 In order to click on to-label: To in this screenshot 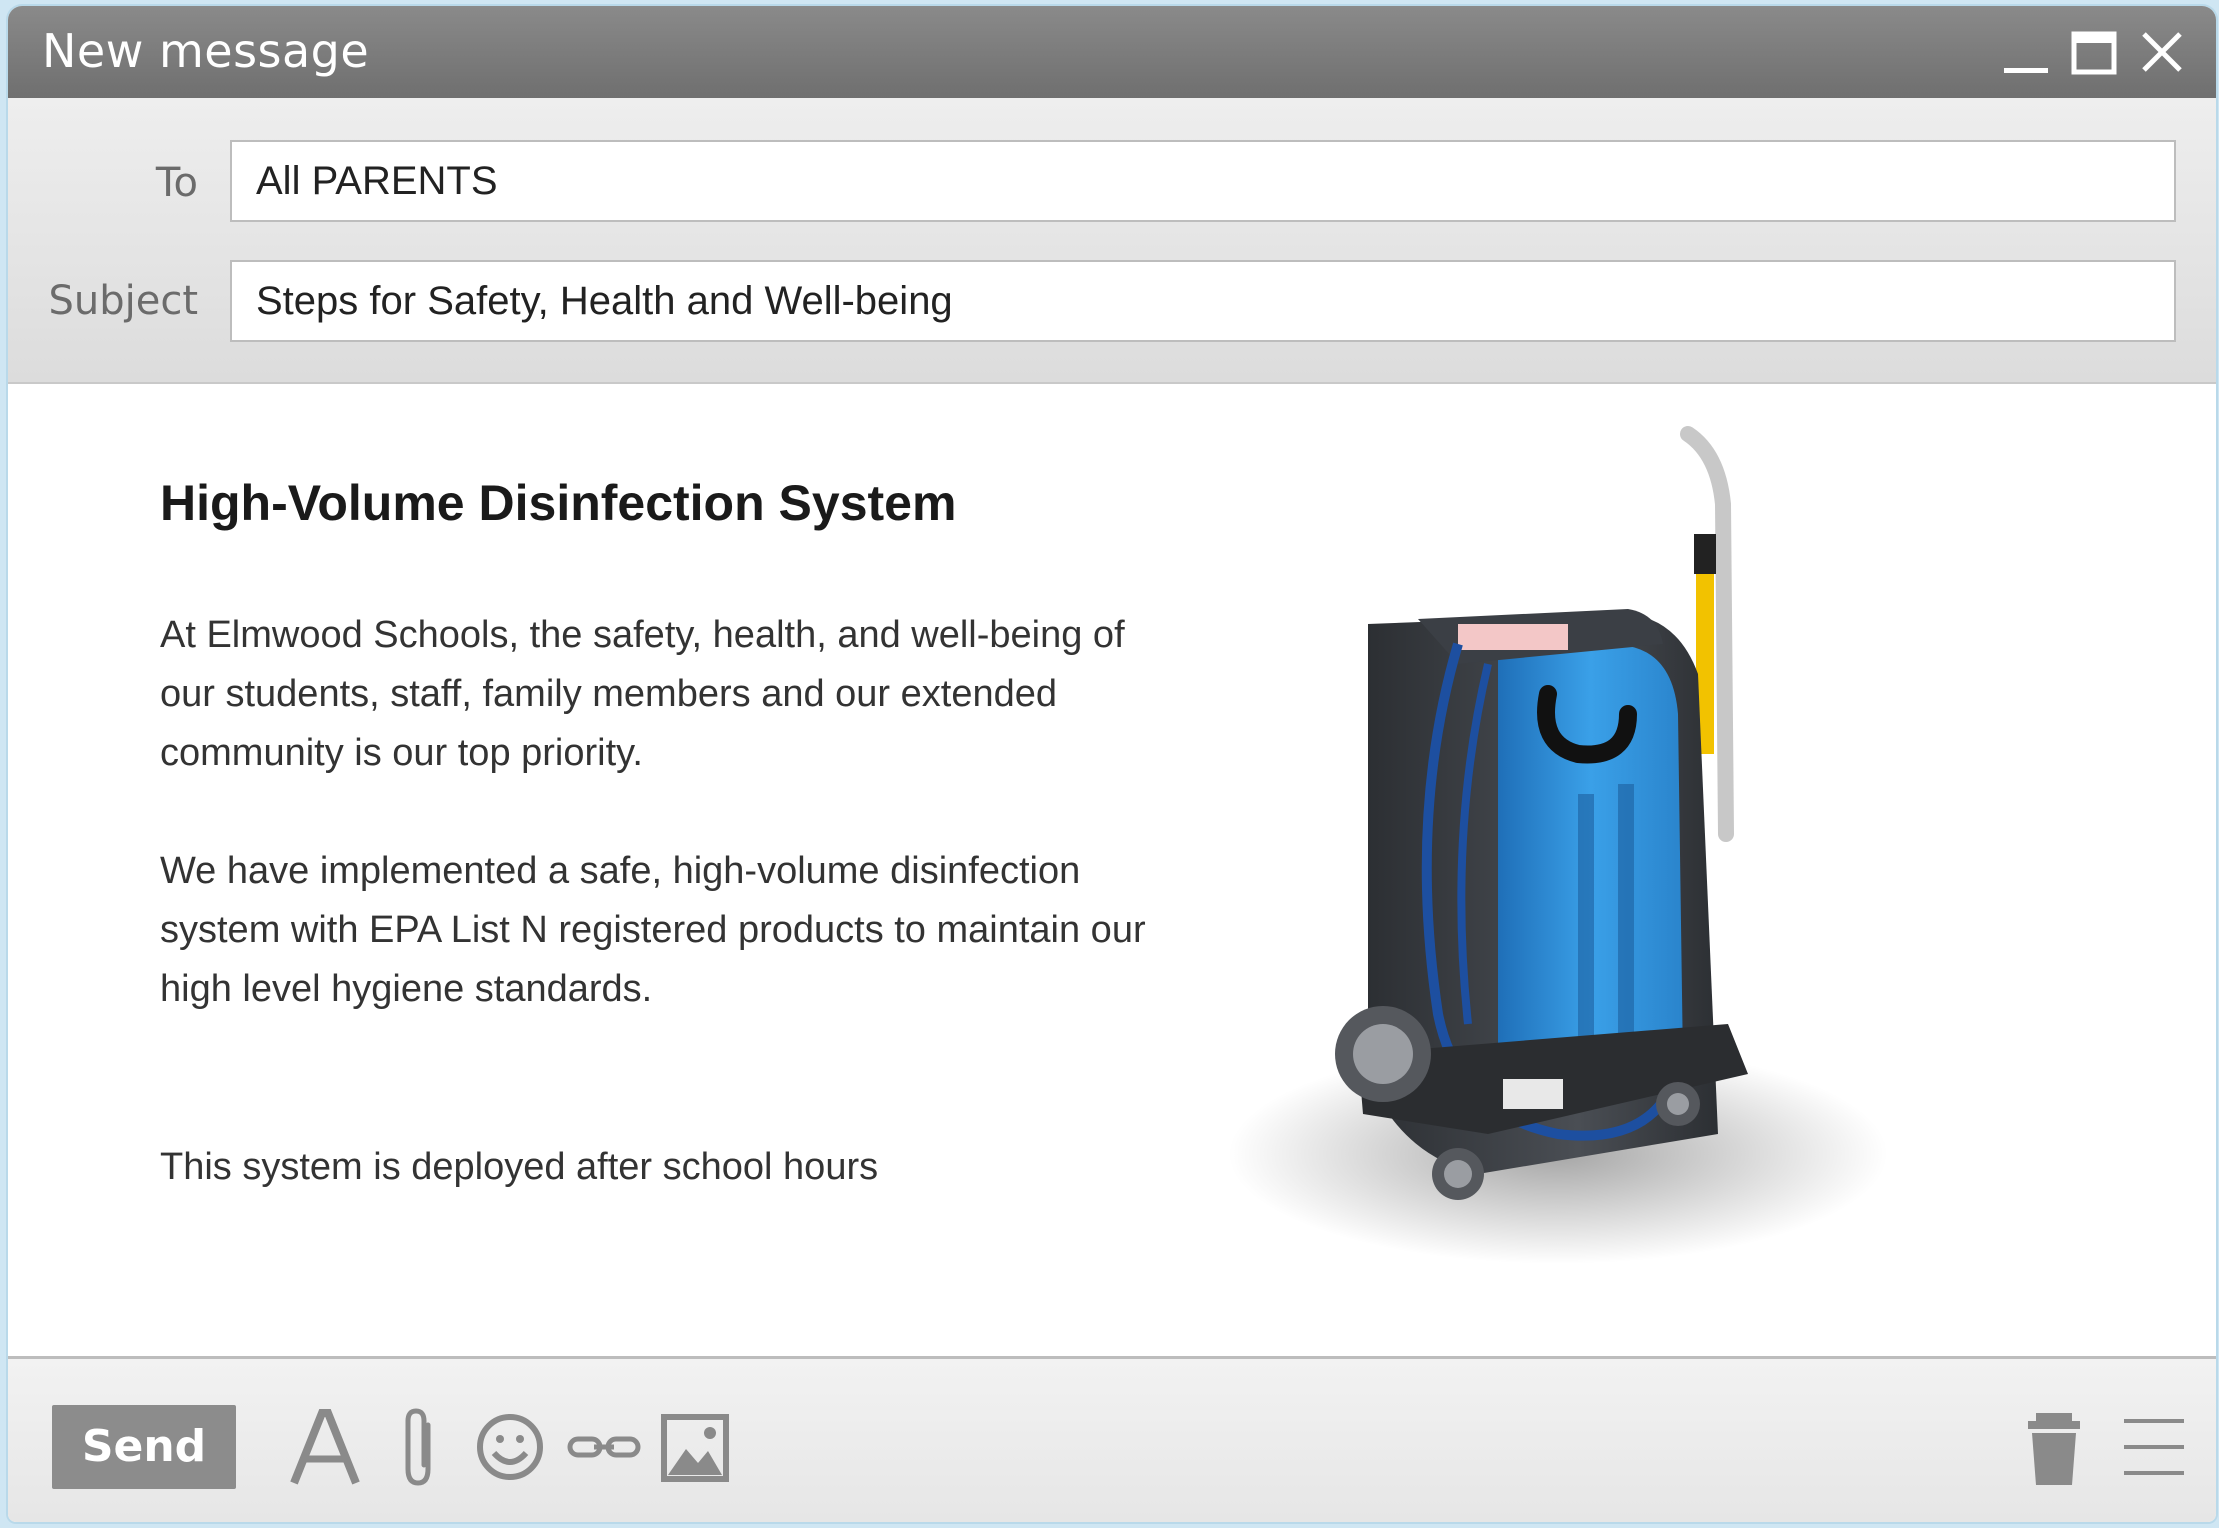, I will do `click(176, 183)`.